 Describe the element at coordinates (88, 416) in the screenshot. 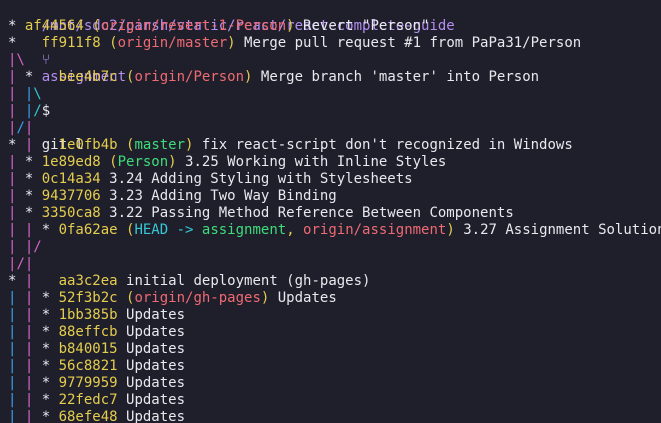

I see `commit-hash: 68efe48` at that location.